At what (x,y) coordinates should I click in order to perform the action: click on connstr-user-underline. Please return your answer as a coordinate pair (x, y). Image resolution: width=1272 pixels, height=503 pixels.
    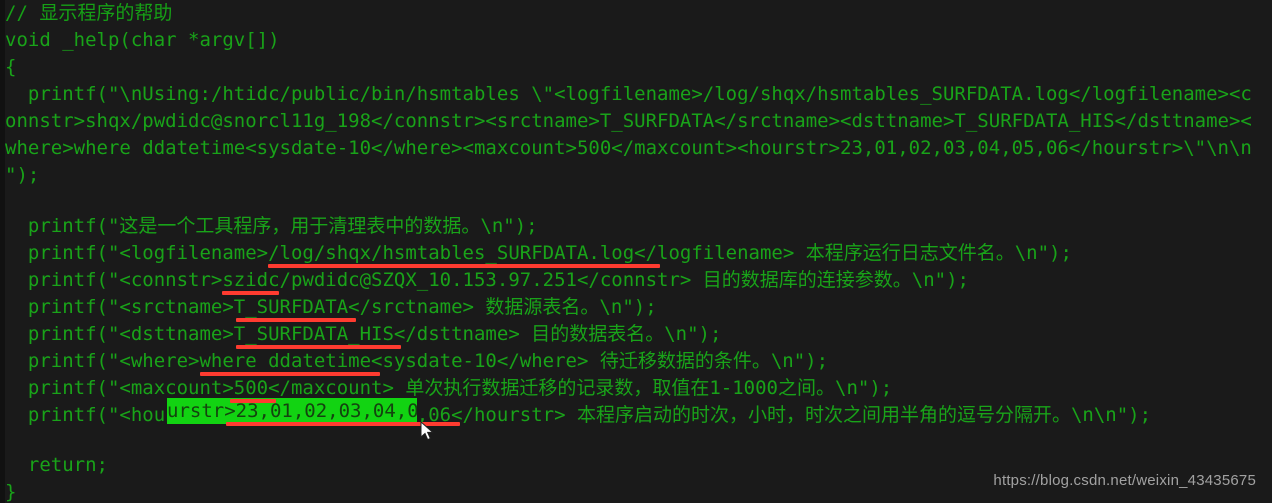
    Looking at the image, I should click on (250, 293).